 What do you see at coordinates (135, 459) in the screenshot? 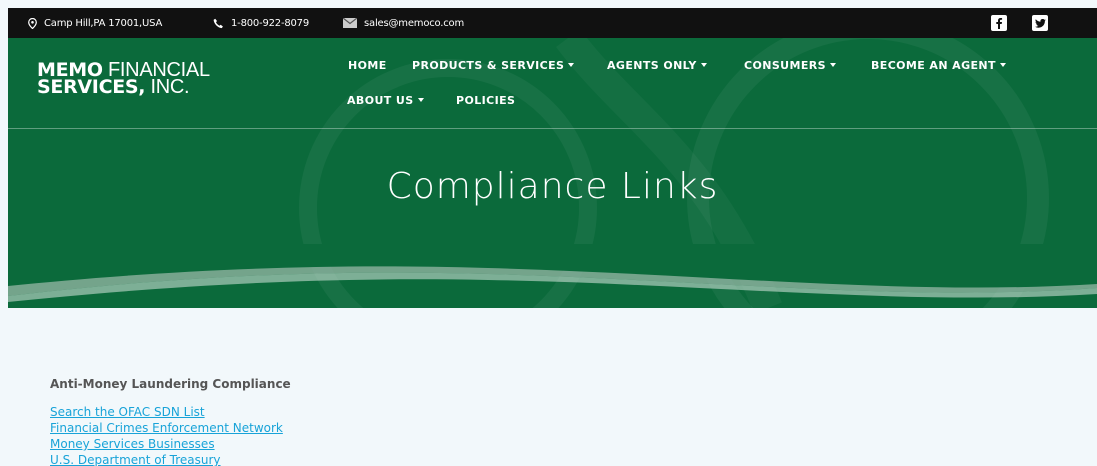
I see `link-treasury: U.S. Department of Treasury` at bounding box center [135, 459].